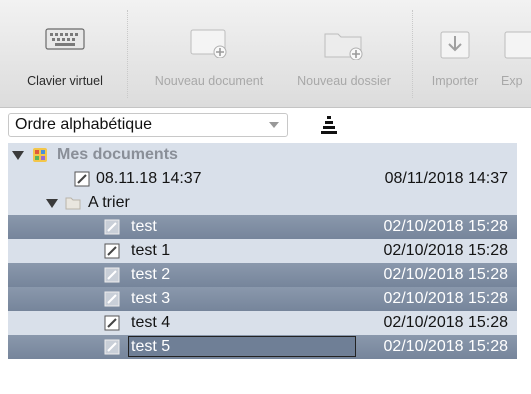 The image size is (531, 394). What do you see at coordinates (151, 298) in the screenshot?
I see `item-name: test 3` at bounding box center [151, 298].